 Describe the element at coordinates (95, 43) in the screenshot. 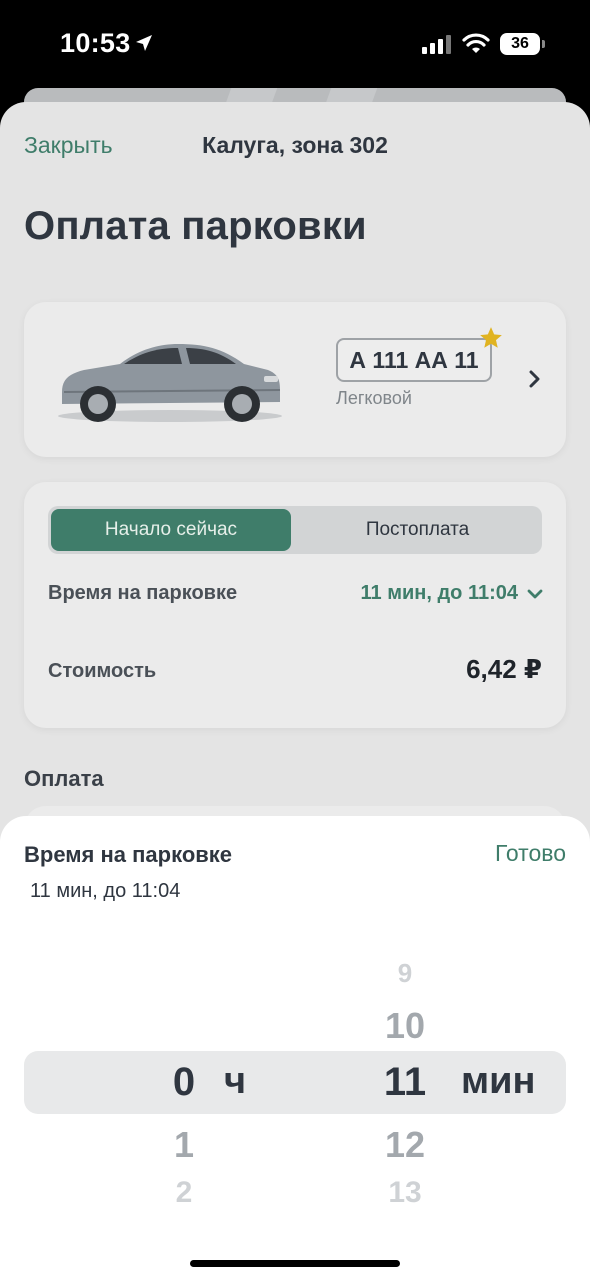

I see `status-time: 10:53` at that location.